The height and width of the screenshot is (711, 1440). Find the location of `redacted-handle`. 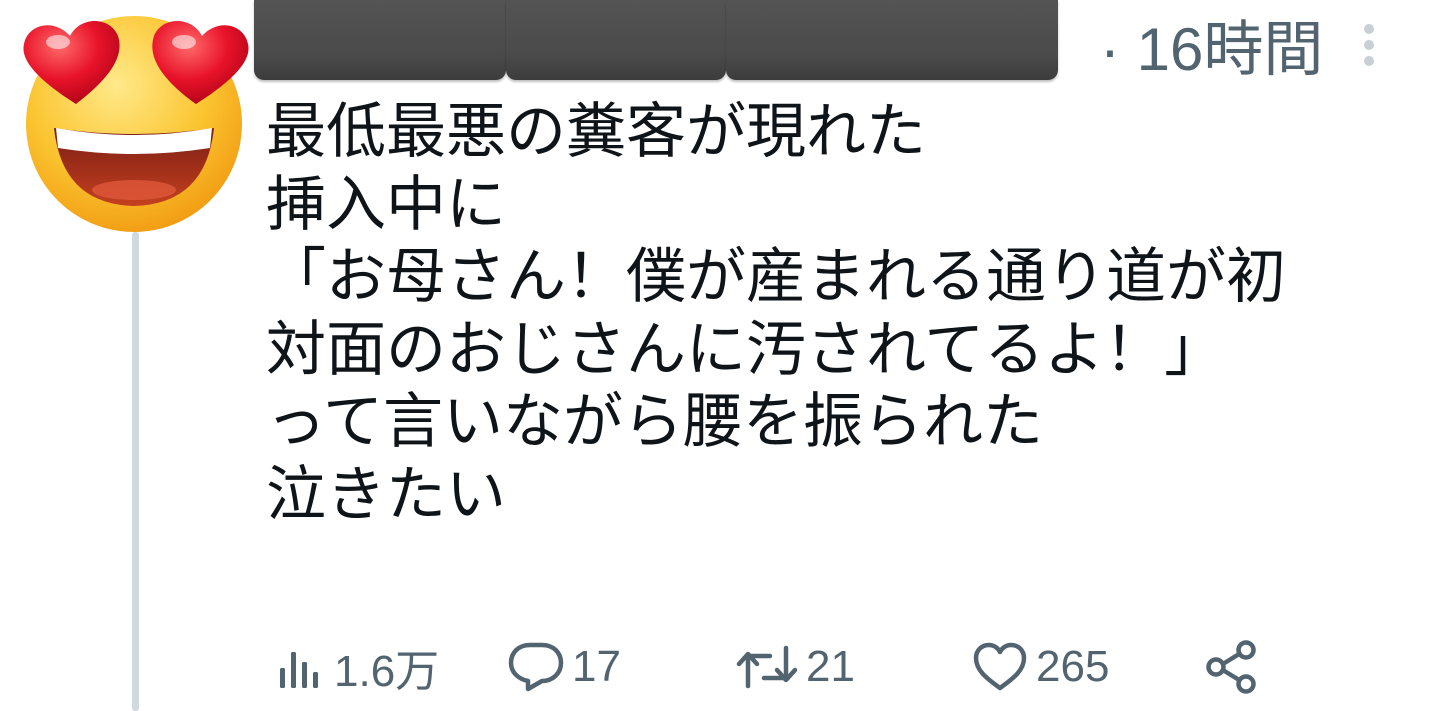

redacted-handle is located at coordinates (616, 40).